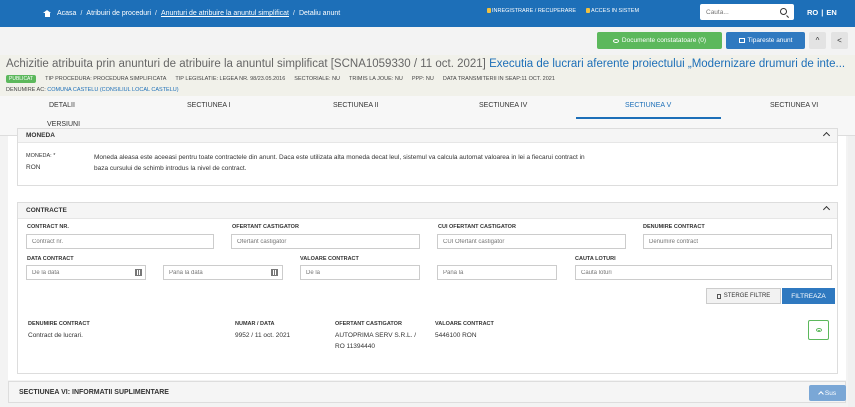 The image size is (855, 407). I want to click on value-to-input, so click(497, 272).